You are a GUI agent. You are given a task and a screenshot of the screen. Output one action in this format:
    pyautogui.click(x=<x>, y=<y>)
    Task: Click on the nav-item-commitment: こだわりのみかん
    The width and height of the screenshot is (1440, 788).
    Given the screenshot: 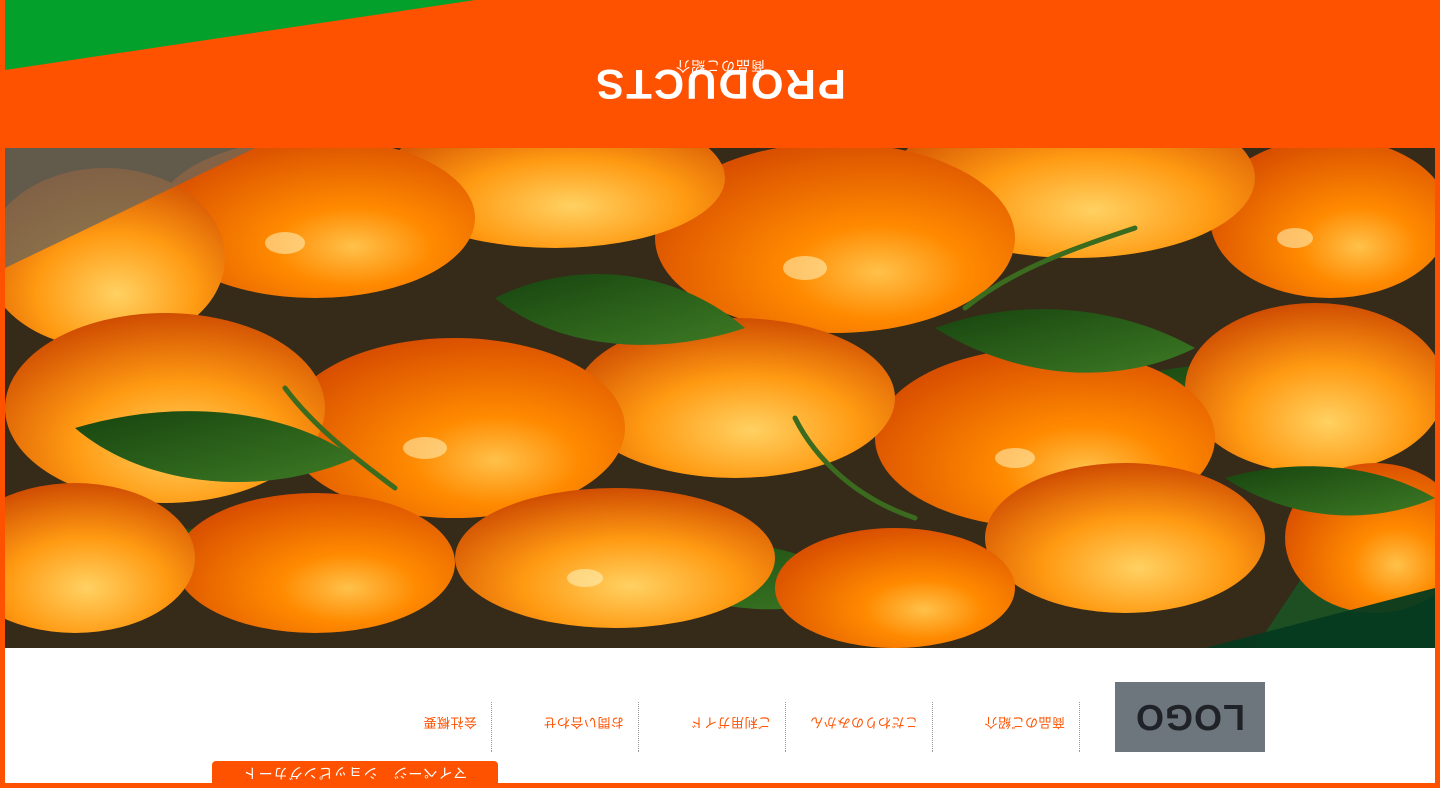 What is the action you would take?
    pyautogui.click(x=859, y=727)
    